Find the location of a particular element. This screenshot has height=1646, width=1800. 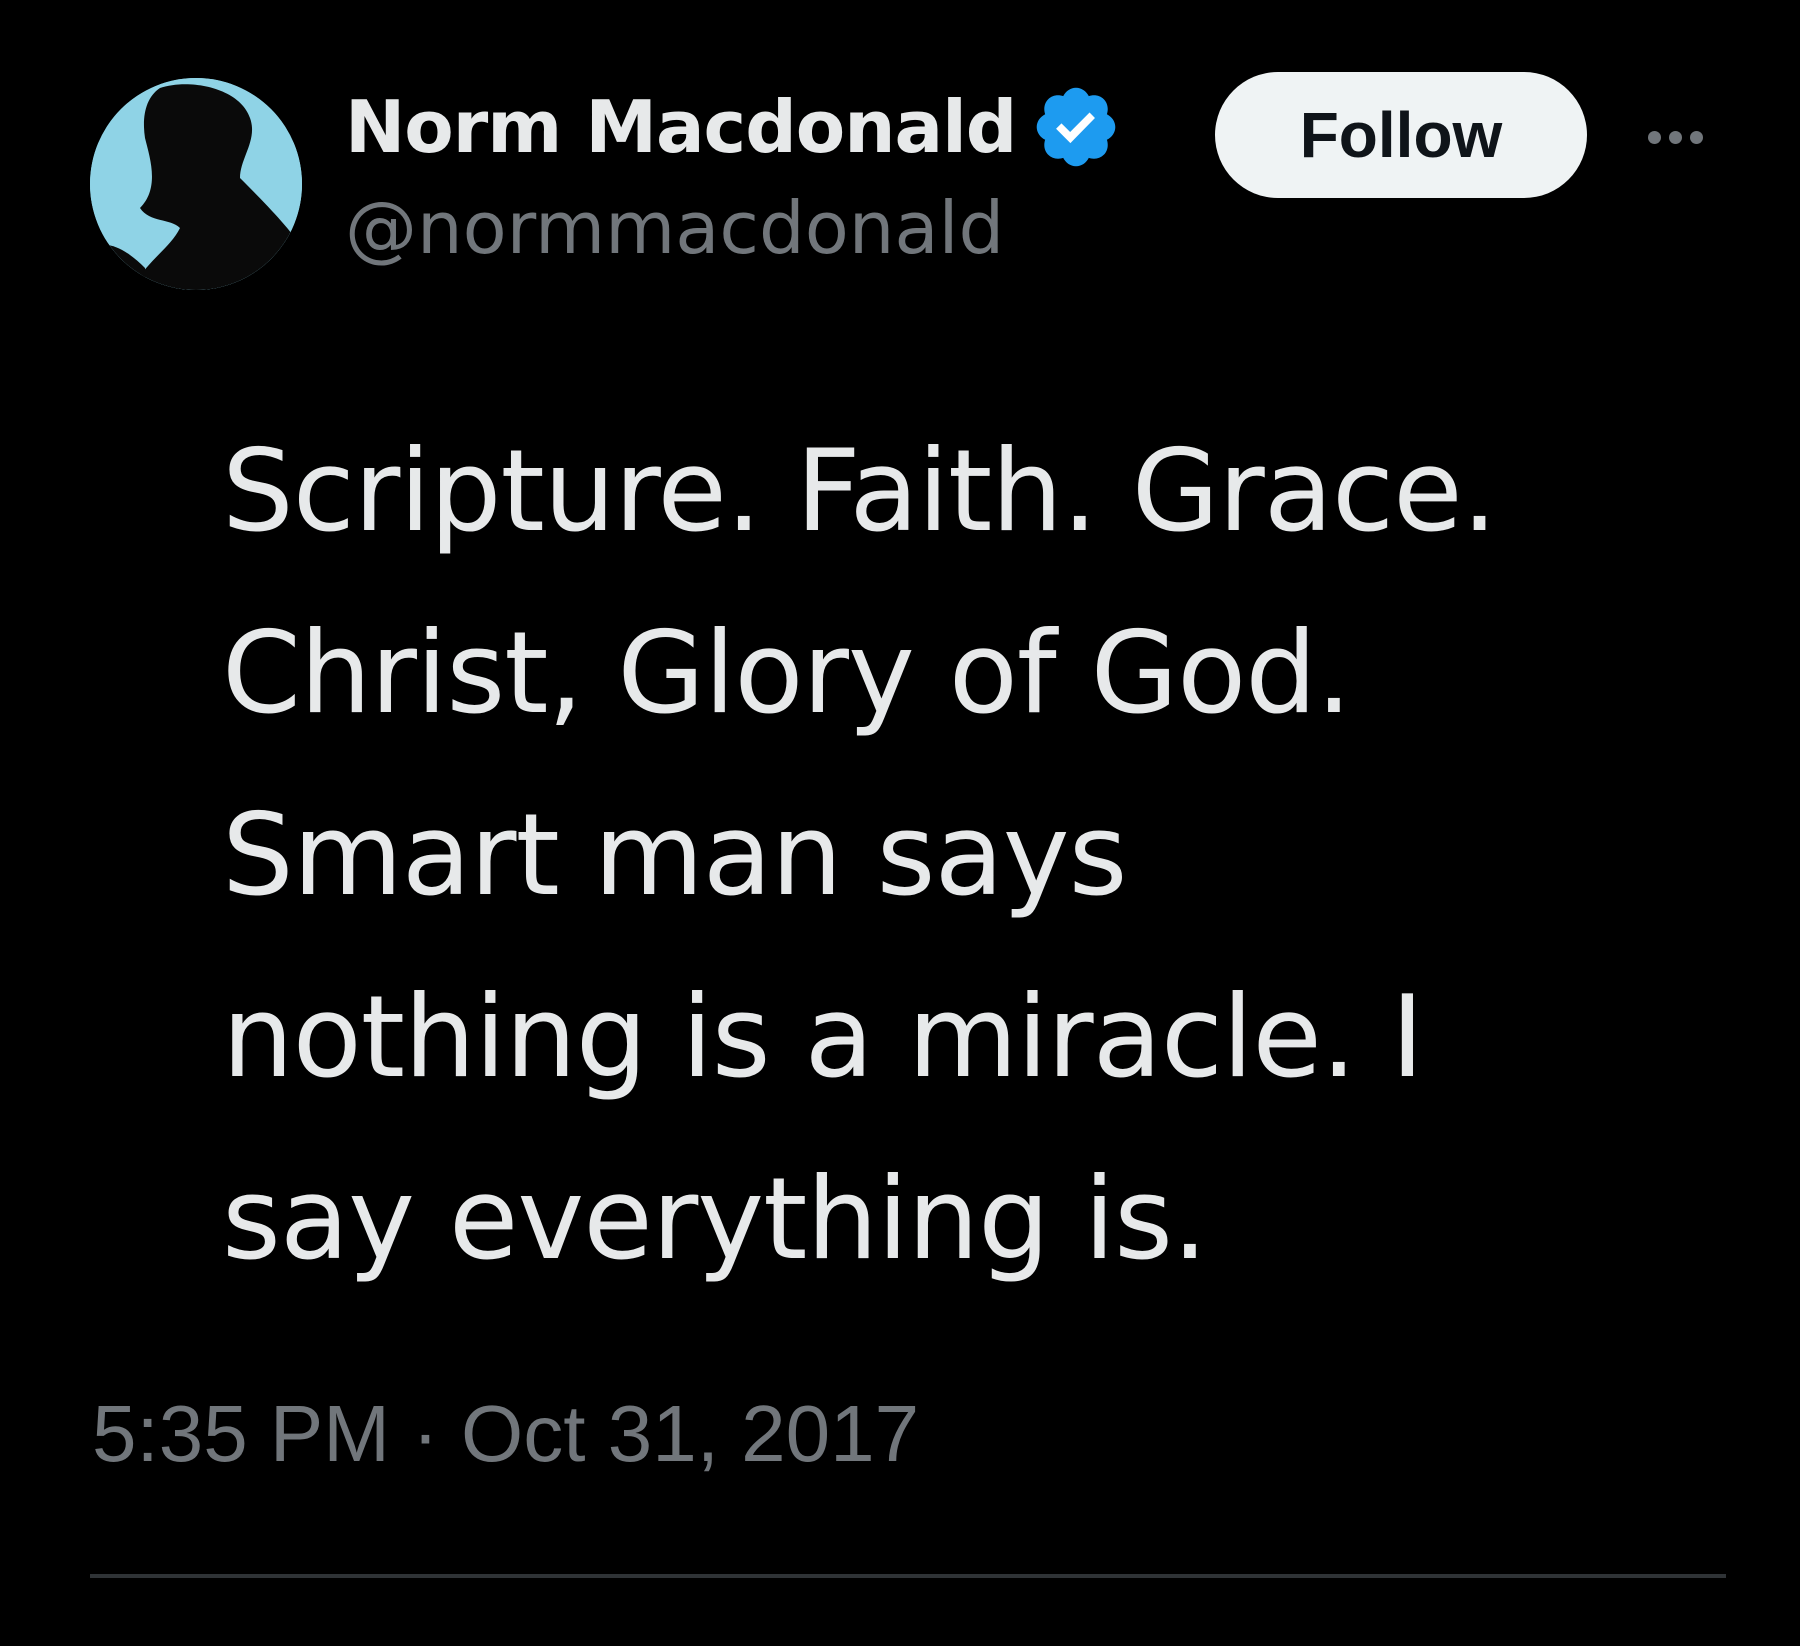

more-horizontal-icon is located at coordinates (1654, 137).